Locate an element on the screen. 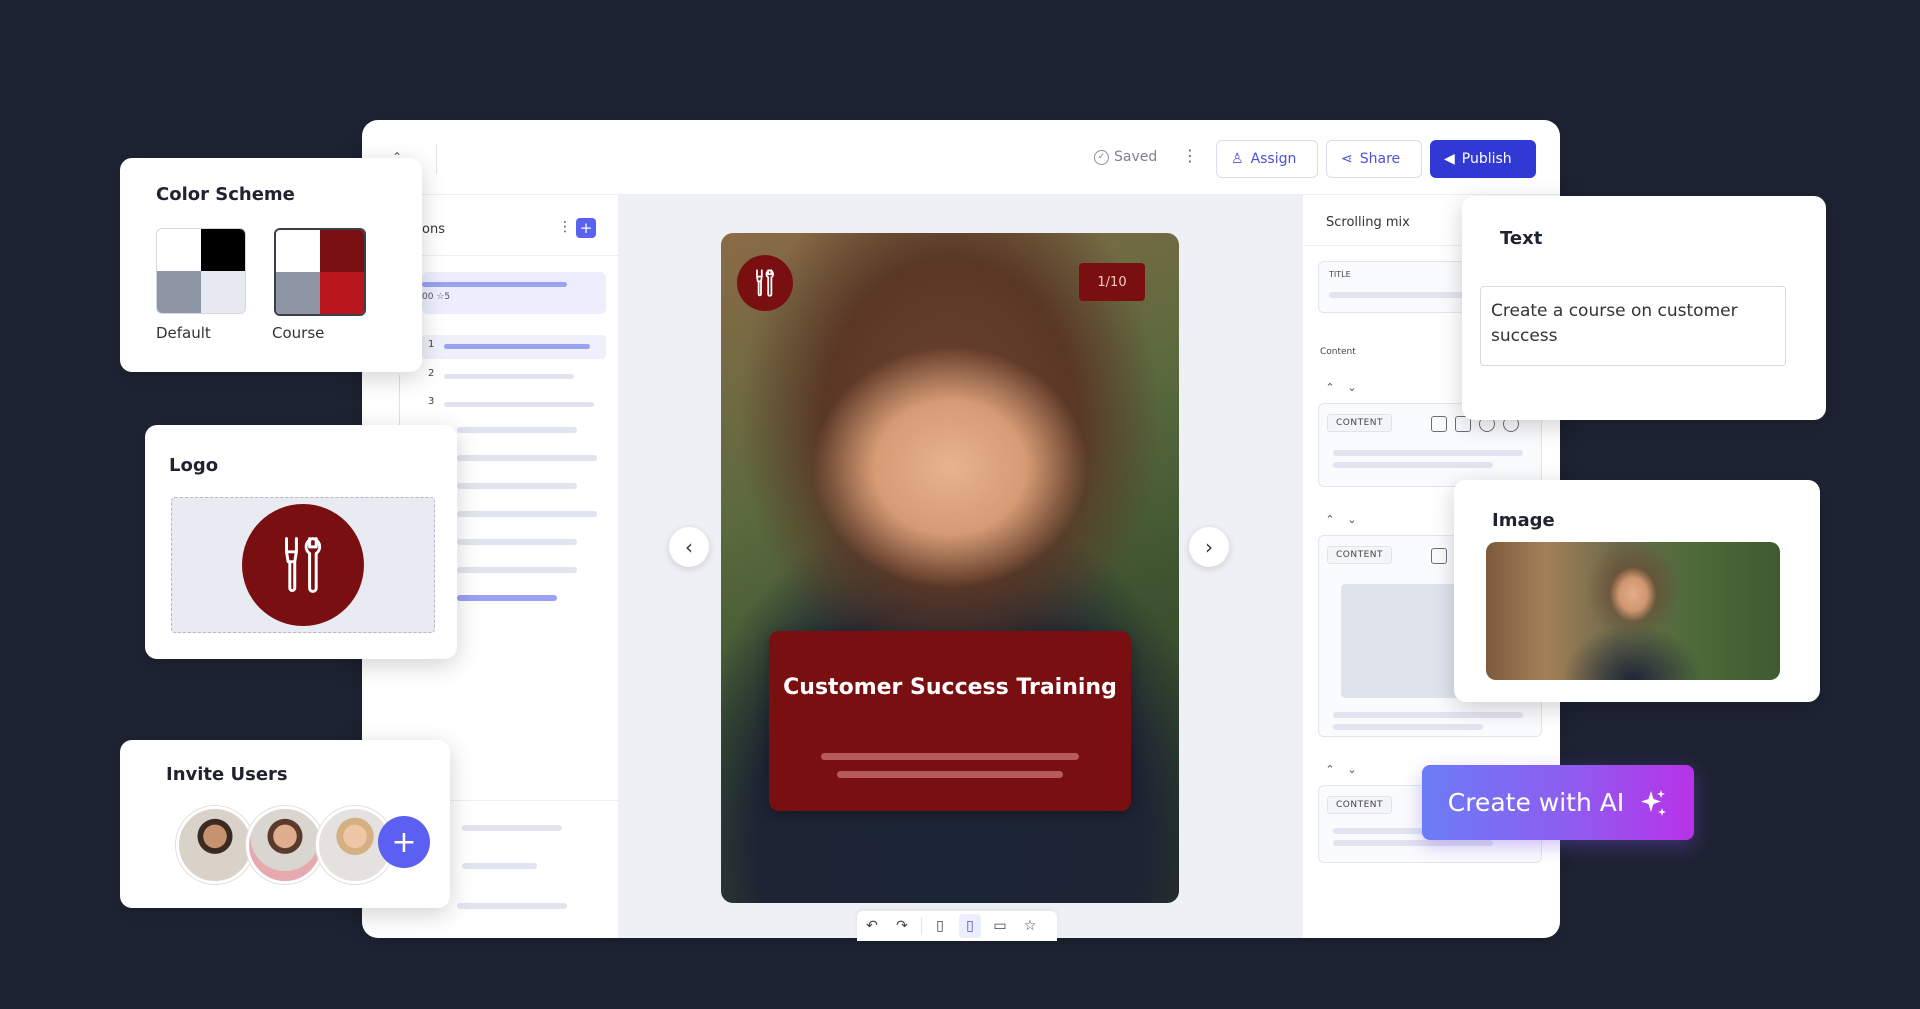 The height and width of the screenshot is (1009, 1920). add-section-button: + is located at coordinates (586, 228).